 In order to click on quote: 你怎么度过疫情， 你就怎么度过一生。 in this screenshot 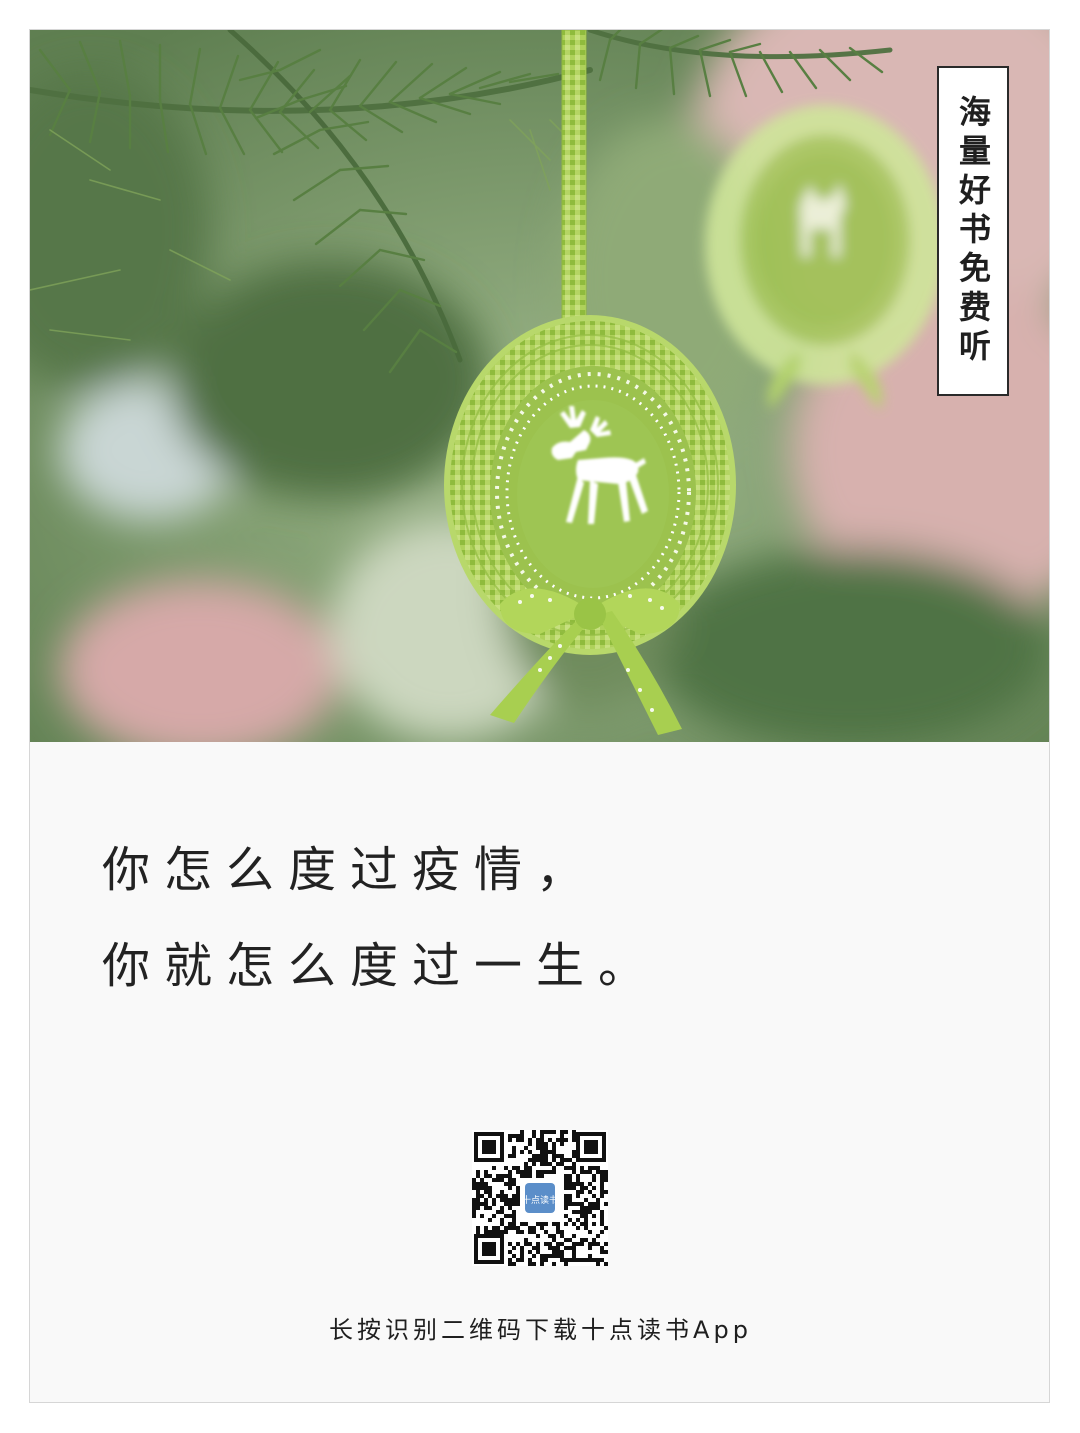, I will do `click(381, 918)`.